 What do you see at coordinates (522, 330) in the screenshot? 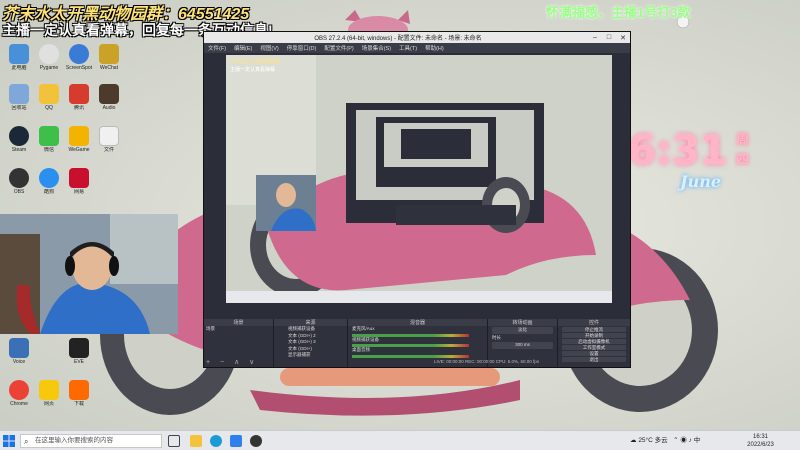
I see `transition-select: 淡化` at bounding box center [522, 330].